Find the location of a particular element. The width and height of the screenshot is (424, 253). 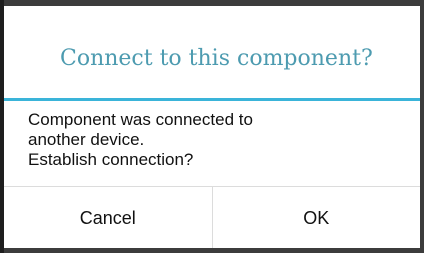

cancel-button: Cancel is located at coordinates (108, 217).